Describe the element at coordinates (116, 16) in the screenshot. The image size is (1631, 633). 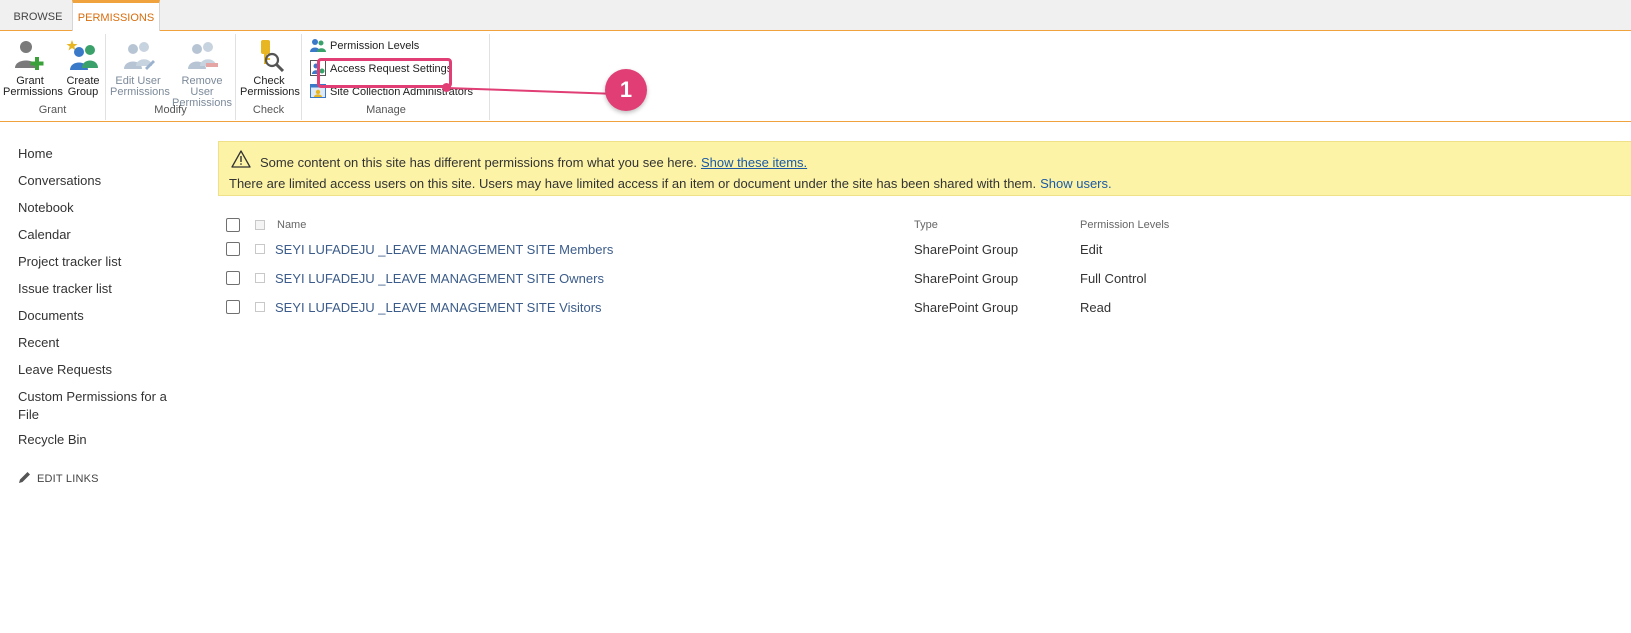
I see `tab-permissions: PERMISSIONS` at that location.